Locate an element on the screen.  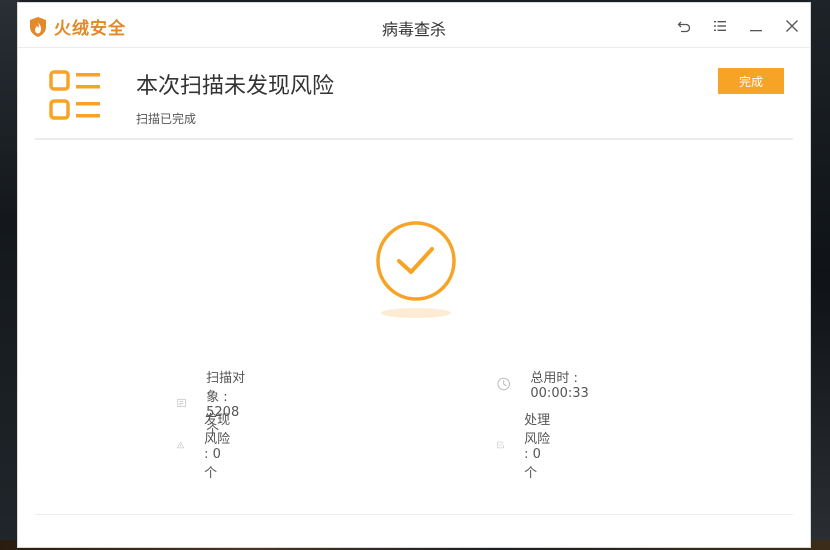
stat-elapsed: 总用时 : 00:00:33 is located at coordinates (547, 384).